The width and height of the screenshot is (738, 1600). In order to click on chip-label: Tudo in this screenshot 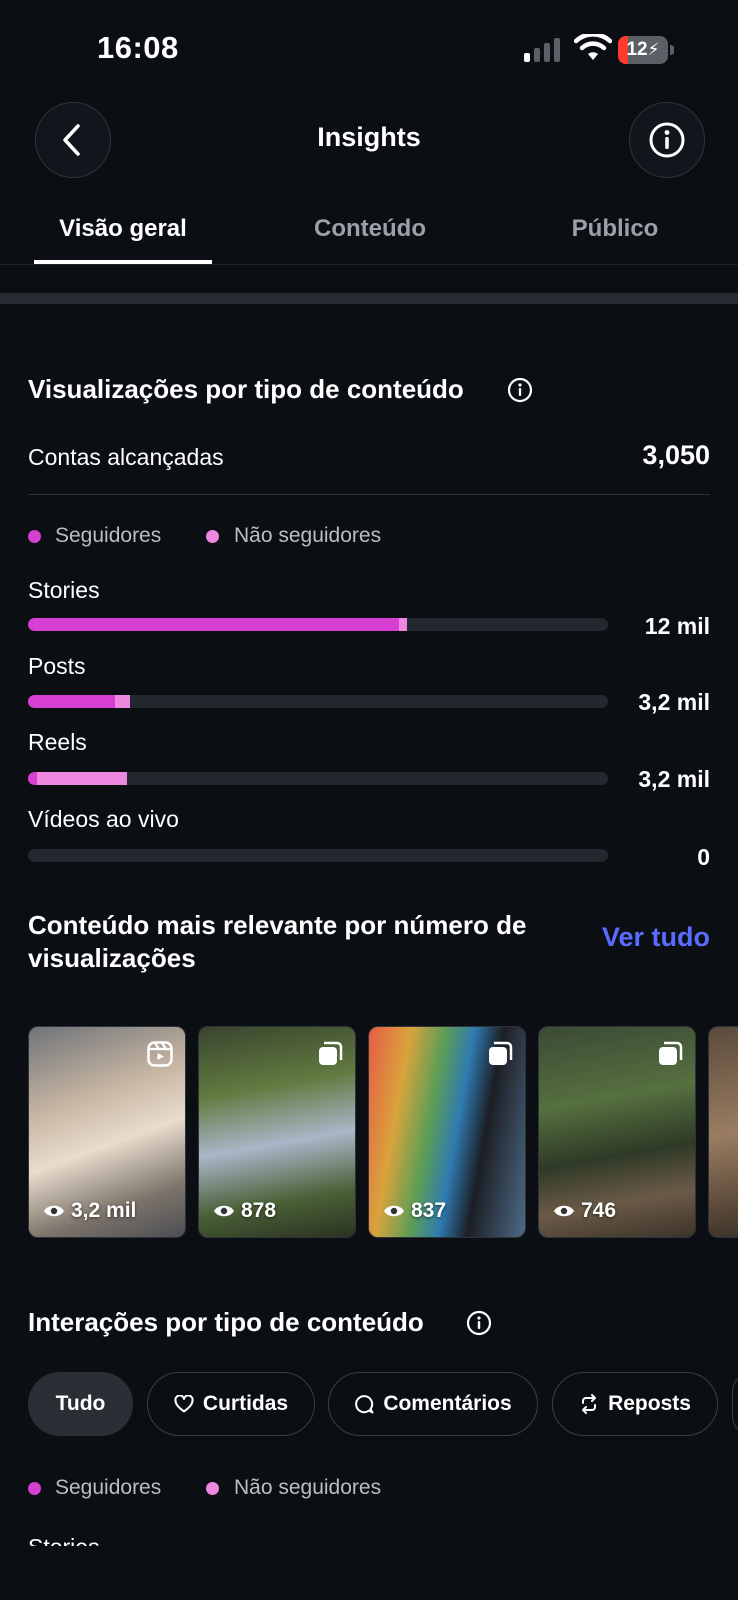, I will do `click(80, 1403)`.